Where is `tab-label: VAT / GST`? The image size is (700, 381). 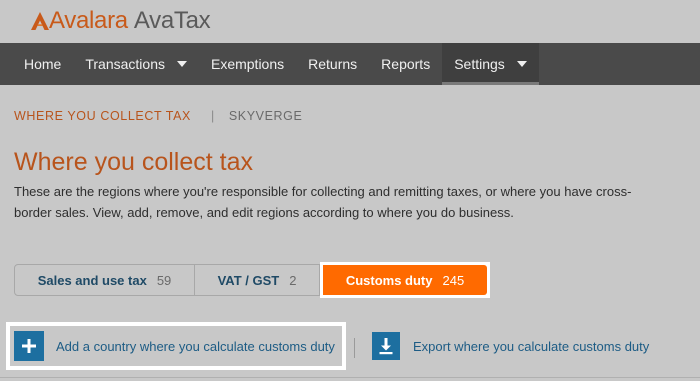
tab-label: VAT / GST is located at coordinates (248, 280).